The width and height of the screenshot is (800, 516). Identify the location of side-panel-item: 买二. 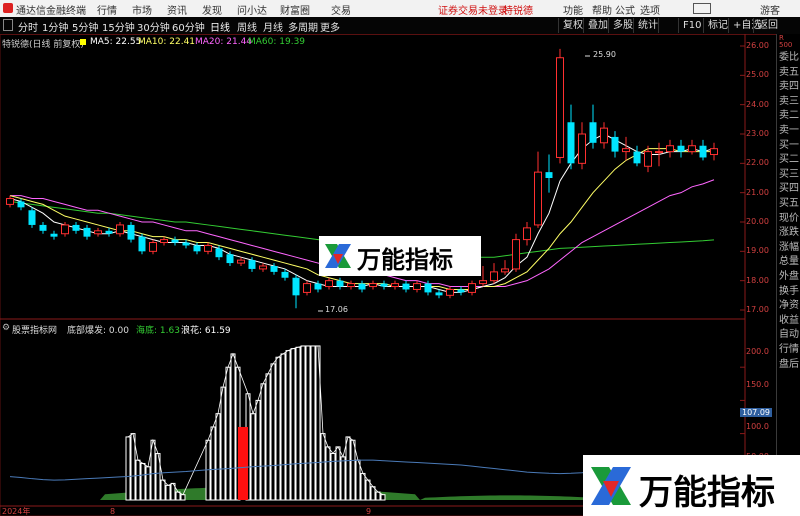
(789, 160).